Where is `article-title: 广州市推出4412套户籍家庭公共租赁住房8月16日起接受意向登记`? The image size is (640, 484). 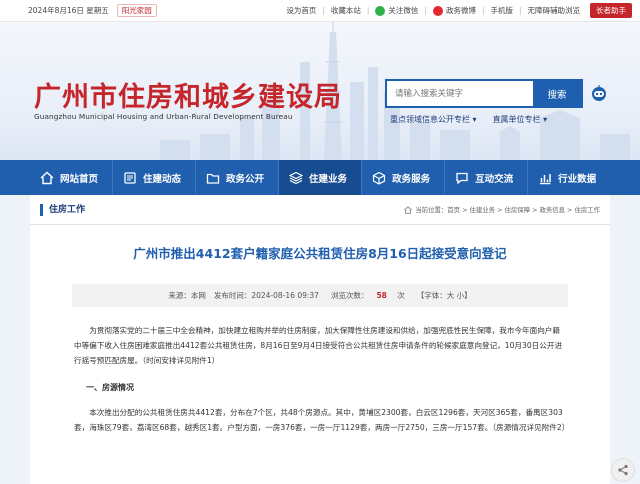 article-title: 广州市推出4412套户籍家庭公共租赁住房8月16日起接受意向登记 is located at coordinates (320, 253).